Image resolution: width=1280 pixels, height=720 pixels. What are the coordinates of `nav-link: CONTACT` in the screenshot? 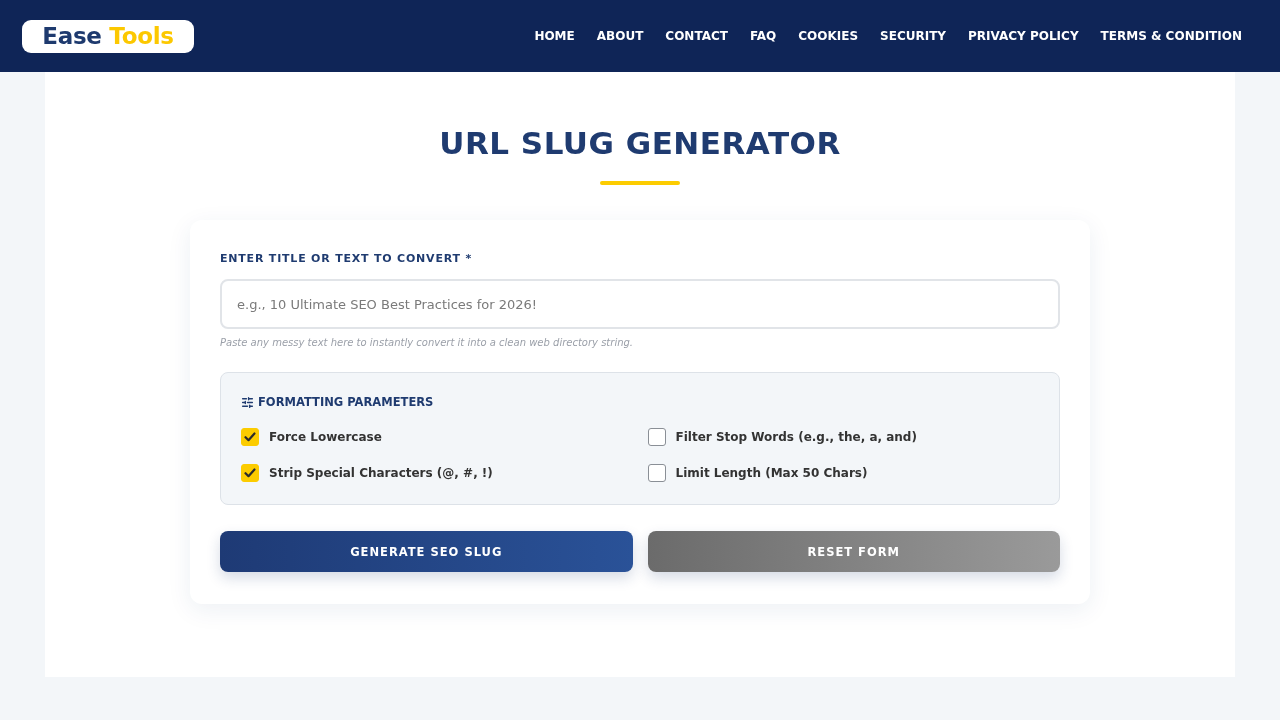 It's located at (696, 36).